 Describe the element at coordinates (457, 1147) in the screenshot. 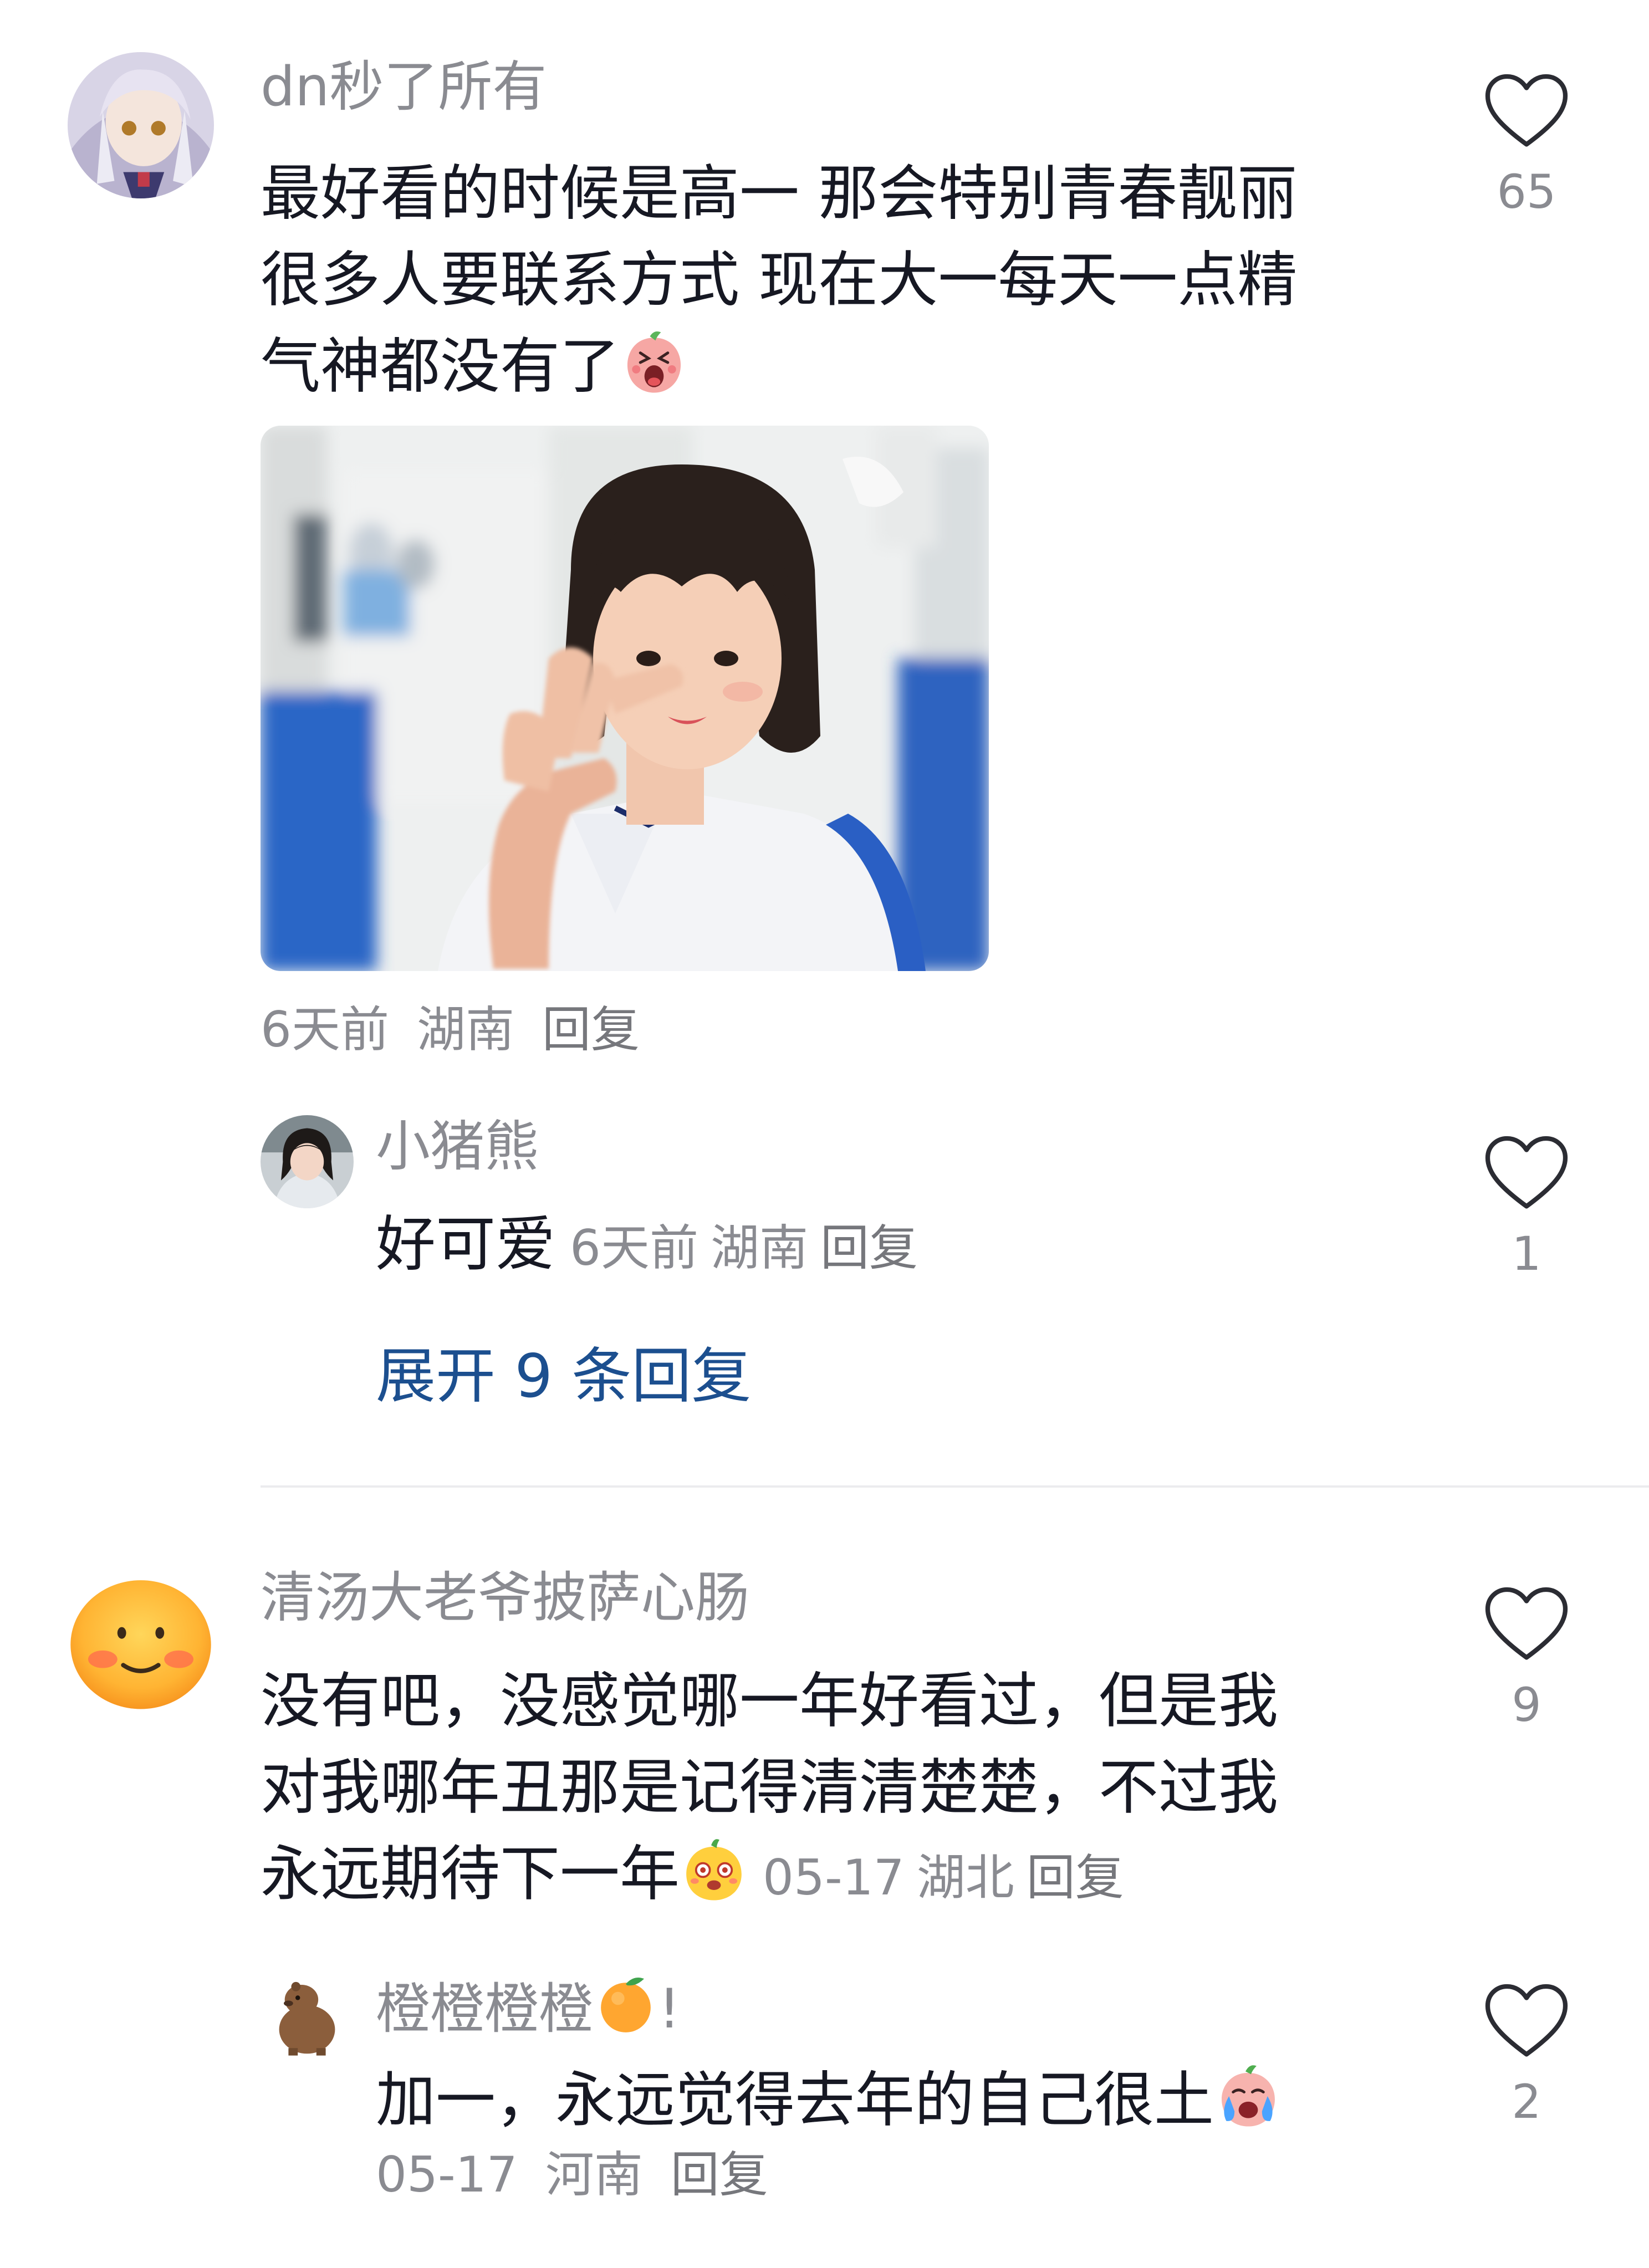

I see `reply-username: 小猪熊` at that location.